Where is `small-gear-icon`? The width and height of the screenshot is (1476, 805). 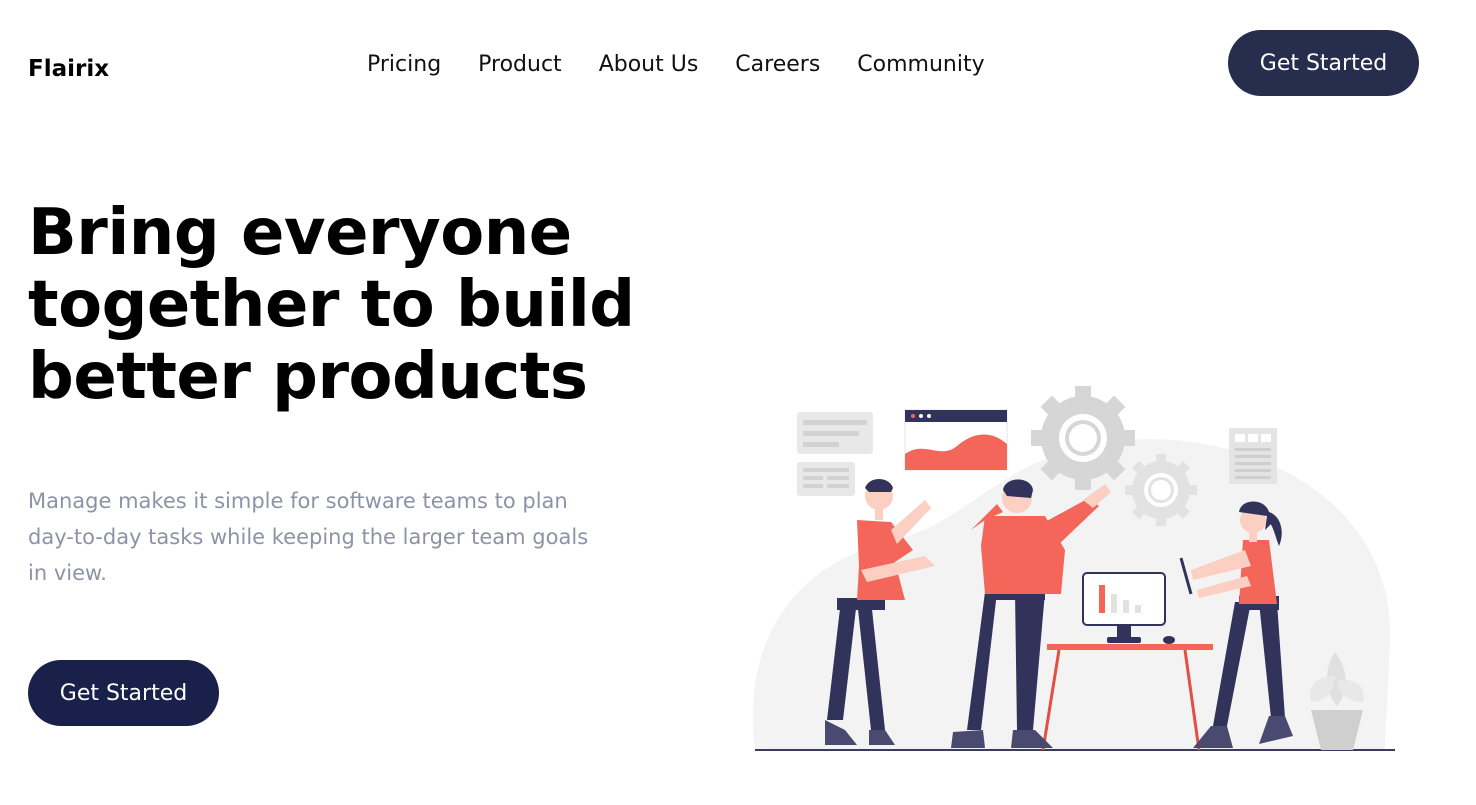
small-gear-icon is located at coordinates (1161, 490).